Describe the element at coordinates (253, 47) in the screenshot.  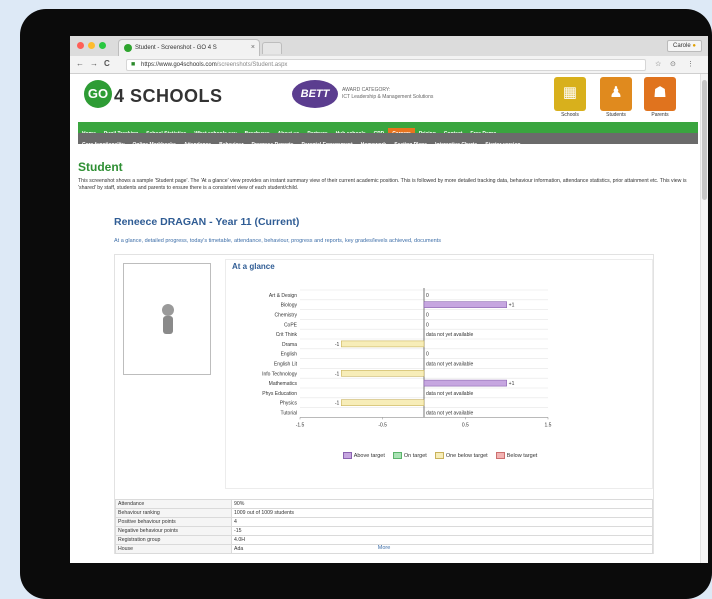
I see `close-tab-icon: ×` at that location.